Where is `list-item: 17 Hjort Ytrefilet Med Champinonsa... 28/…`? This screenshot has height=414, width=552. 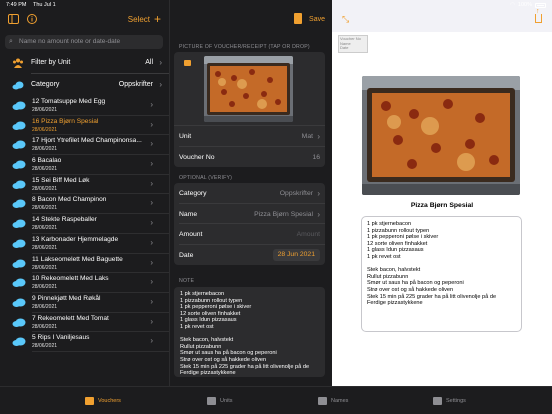
list-item: 17 Hjort Ytrefilet Med Champinonsa... 28/… is located at coordinates (84, 145).